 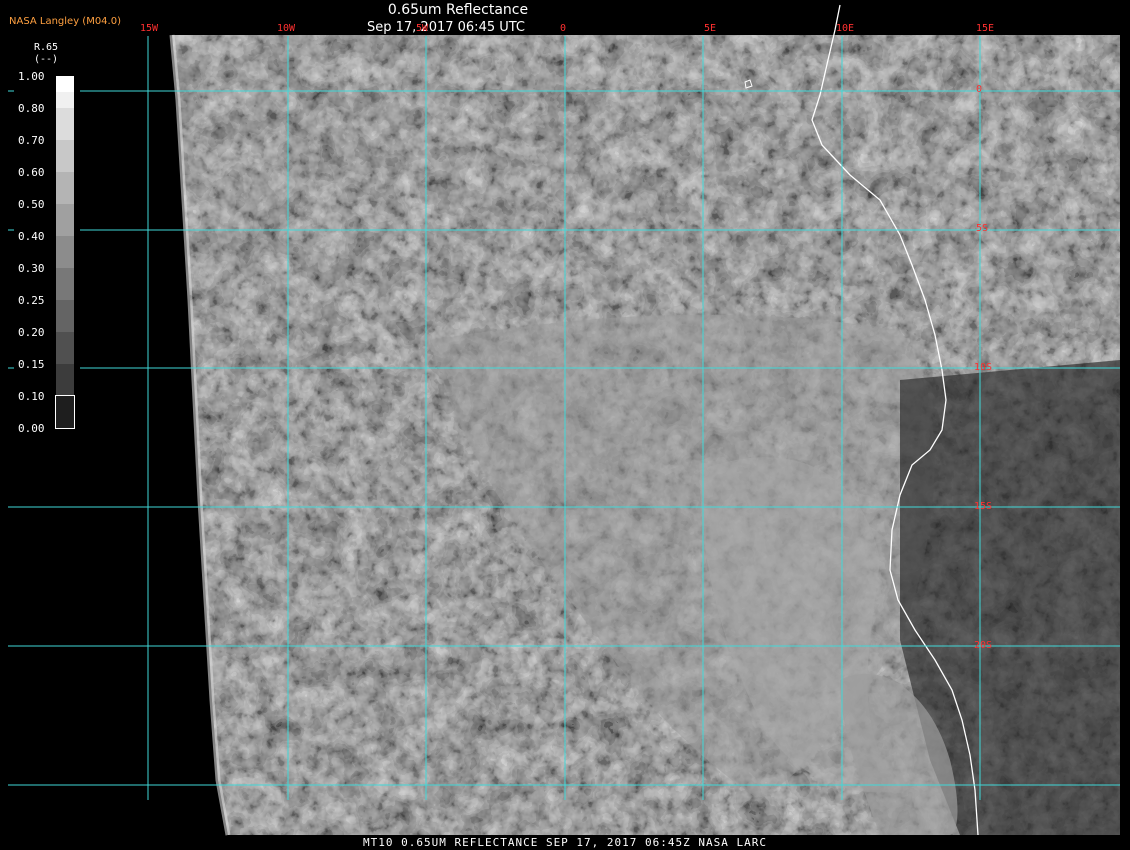 I want to click on image-datetime: Sep 17, 2017 06:45 UTC, so click(x=446, y=27).